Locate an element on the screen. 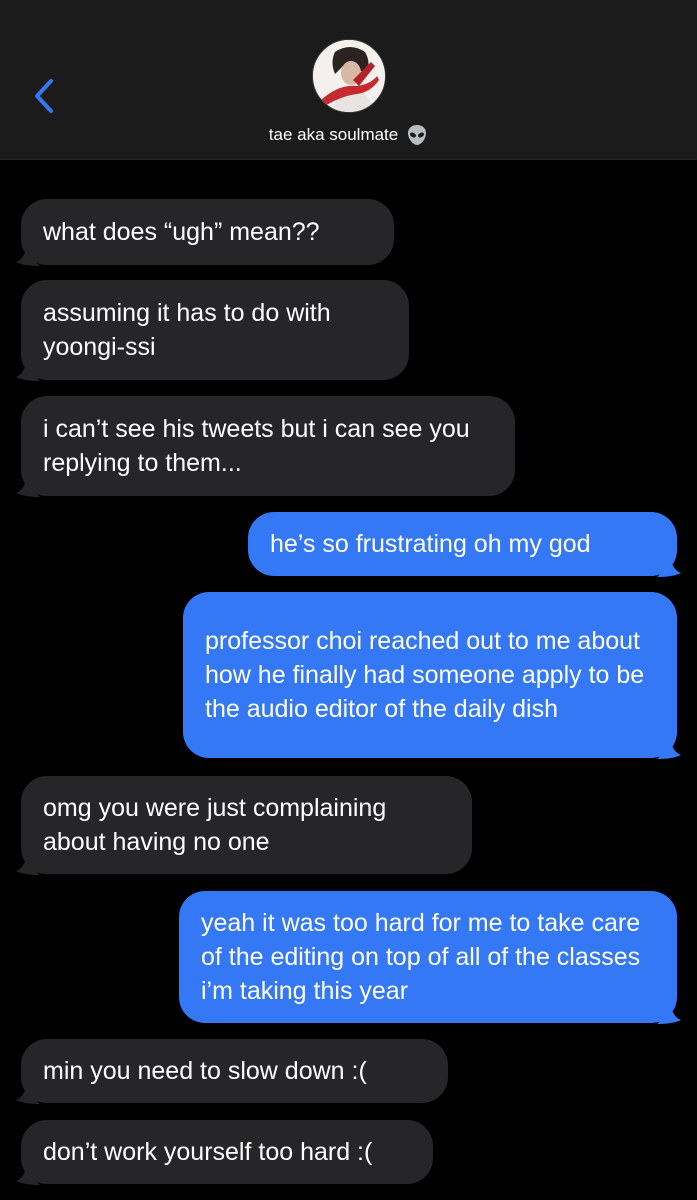  message-text: assuming it has to do with yoongi-ssi is located at coordinates (187, 330).